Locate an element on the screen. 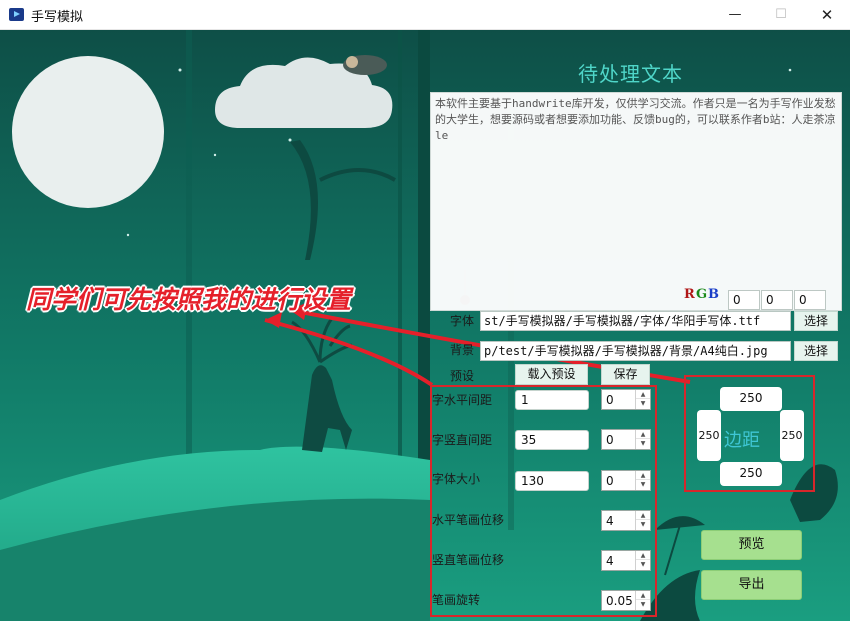 The width and height of the screenshot is (850, 621). stroke-rotation-spinbox: 0.05 ▲ ▼ is located at coordinates (626, 600).